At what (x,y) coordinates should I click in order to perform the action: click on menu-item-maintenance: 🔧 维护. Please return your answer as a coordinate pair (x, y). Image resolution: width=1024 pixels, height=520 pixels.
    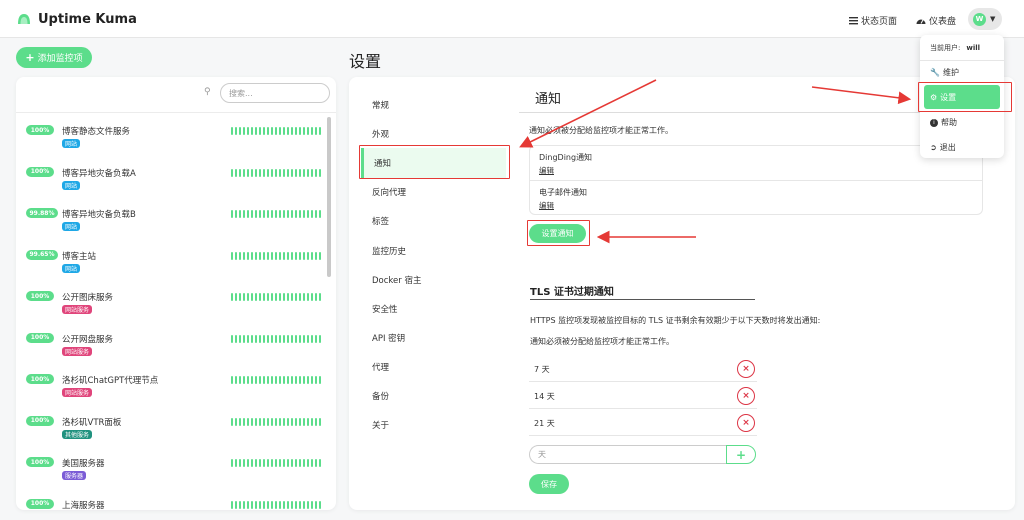
    Looking at the image, I should click on (944, 72).